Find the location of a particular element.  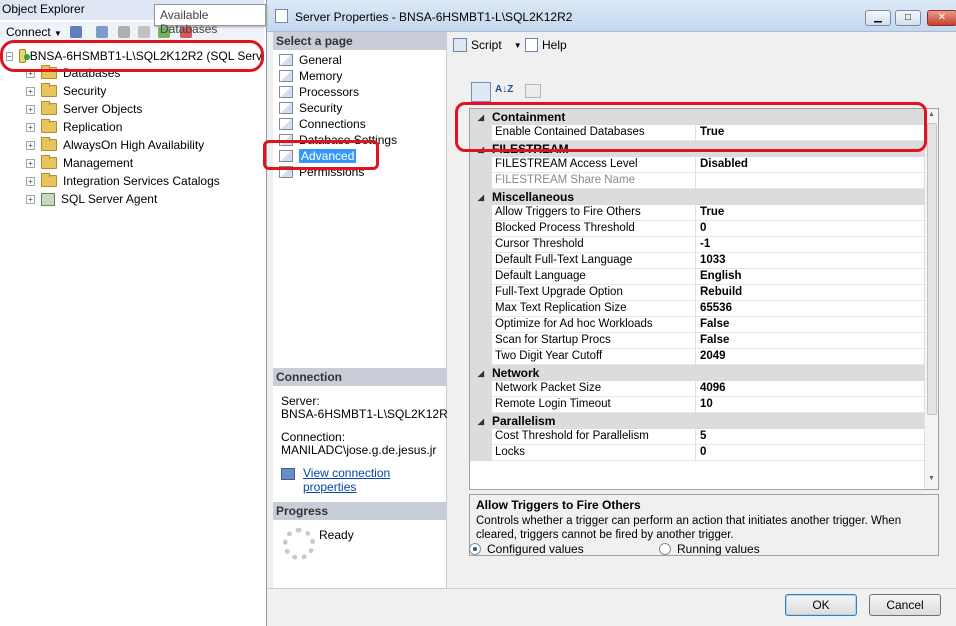

property-row: FILESTREAM Share Name is located at coordinates (708, 180).